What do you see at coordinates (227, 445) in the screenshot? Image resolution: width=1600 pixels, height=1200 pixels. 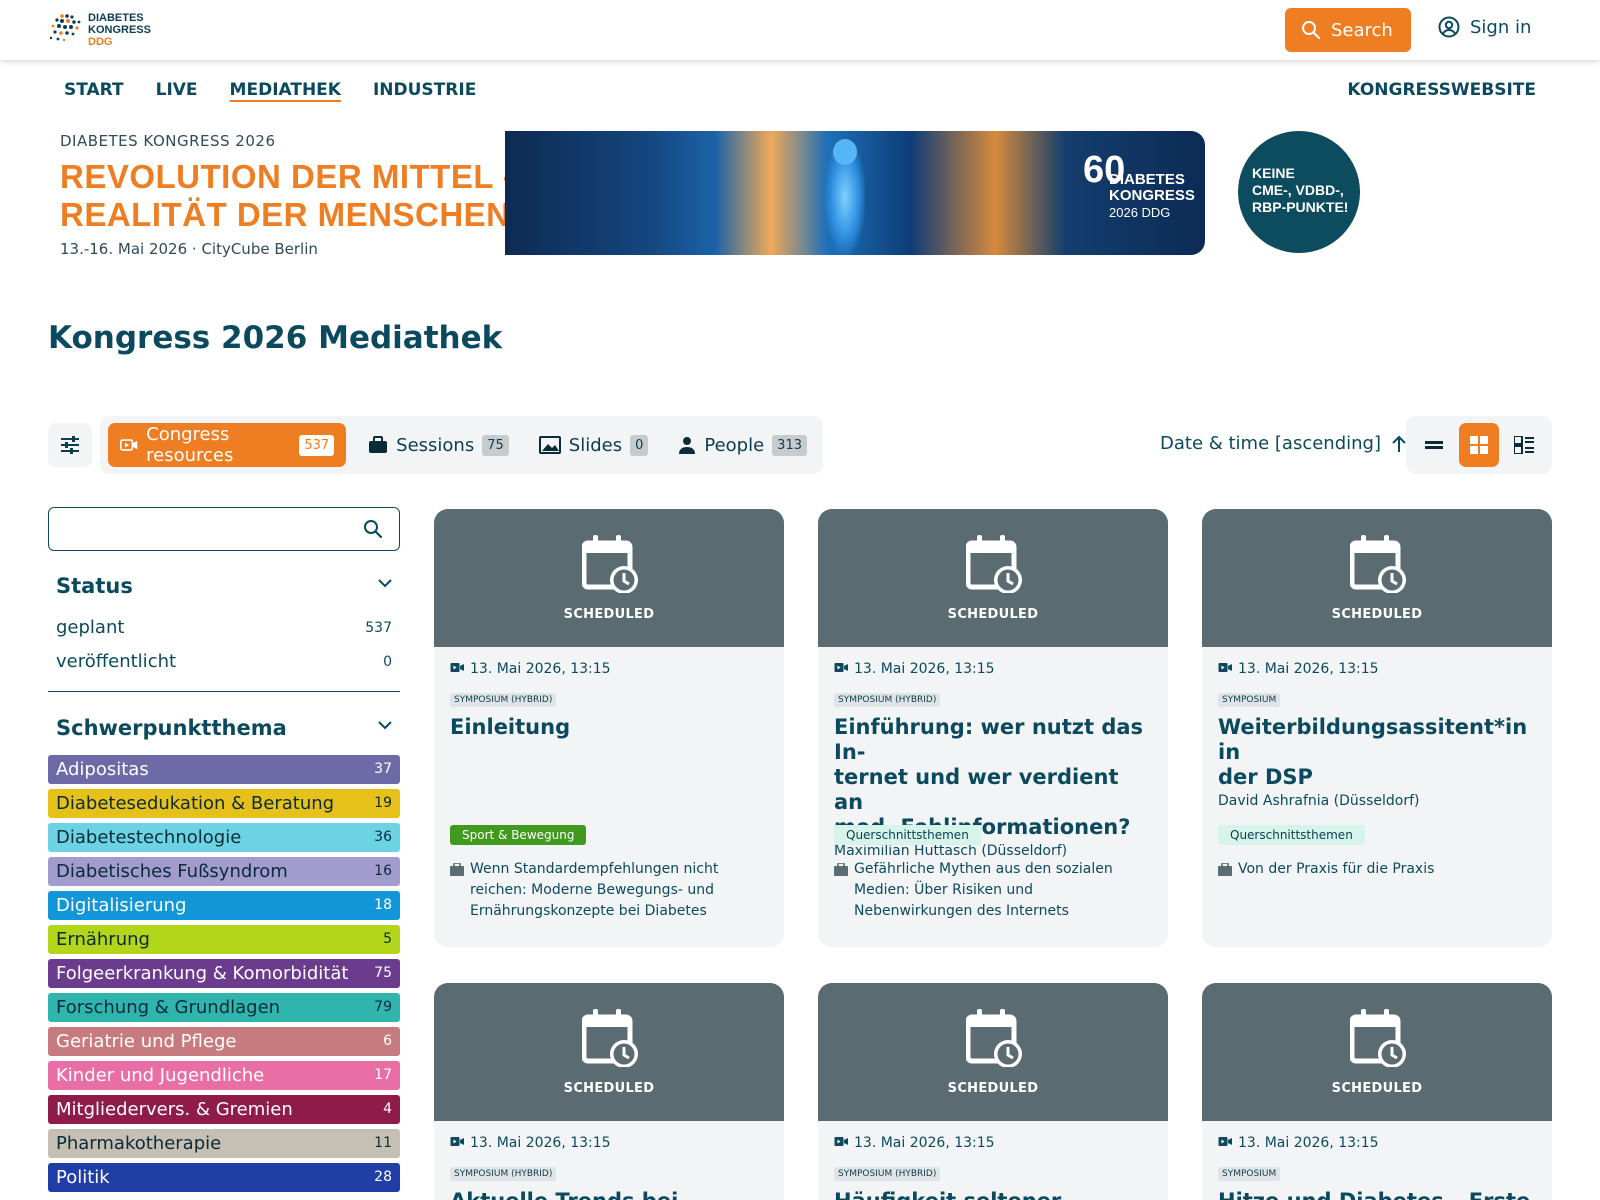 I see `tab-congress-resources: Congress resources 537` at bounding box center [227, 445].